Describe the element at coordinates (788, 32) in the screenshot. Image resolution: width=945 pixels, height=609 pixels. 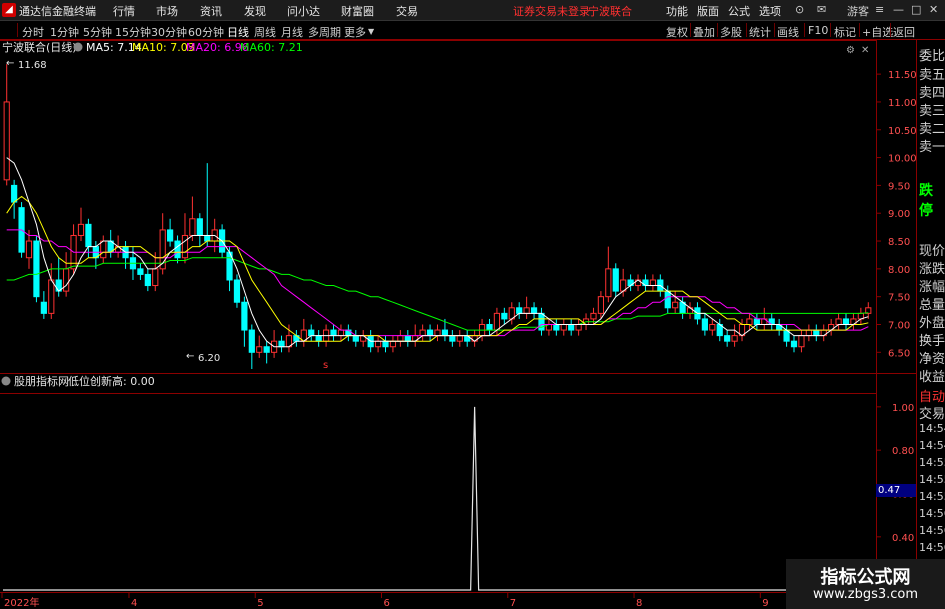
I see `tool-draw-line: 画线` at that location.